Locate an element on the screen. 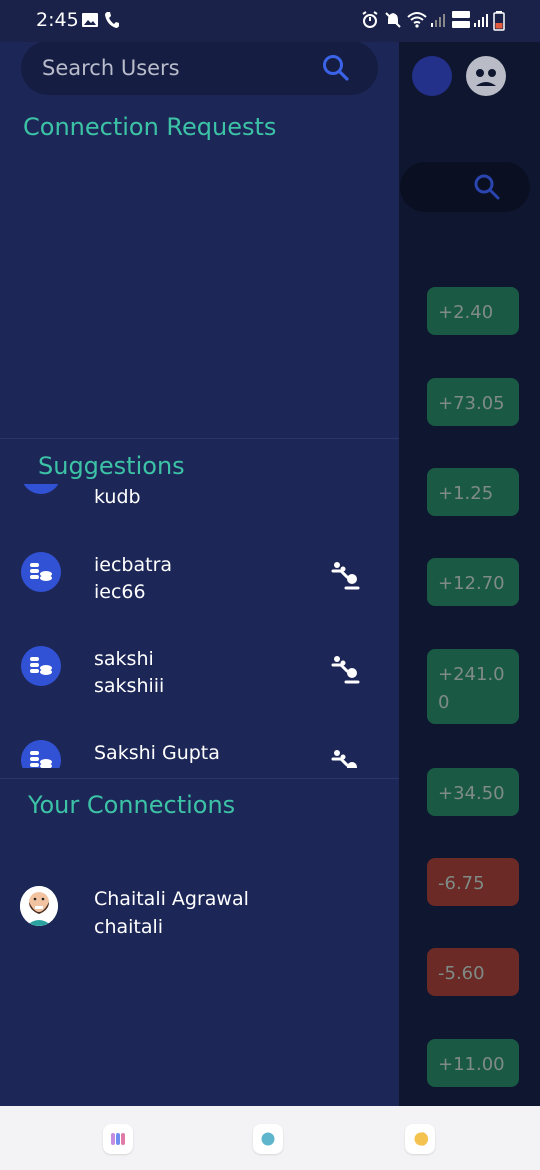 The image size is (540, 1170). home-button is located at coordinates (268, 1139).